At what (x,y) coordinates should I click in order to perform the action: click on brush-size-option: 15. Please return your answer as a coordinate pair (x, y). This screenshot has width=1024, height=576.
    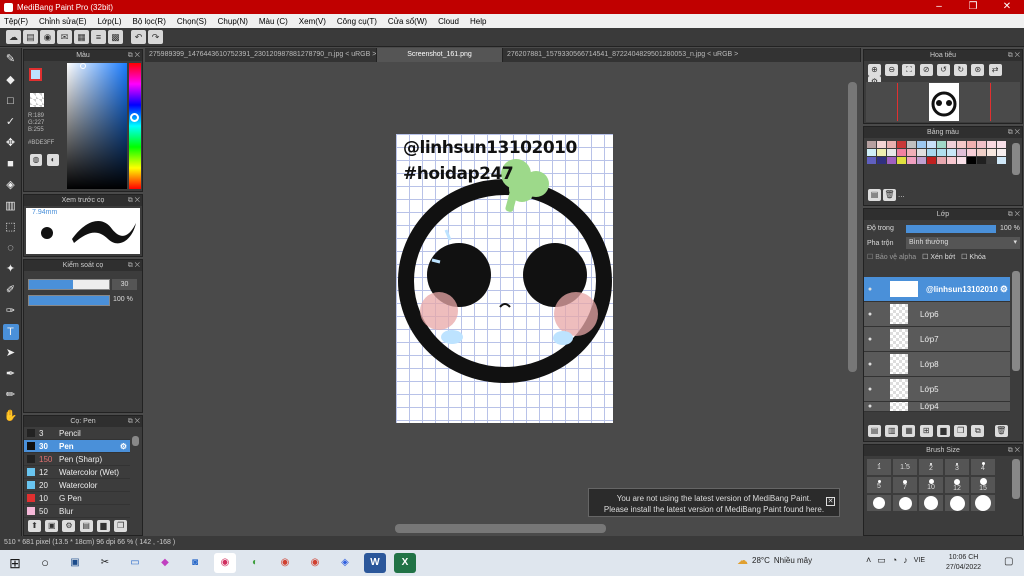
    Looking at the image, I should click on (983, 485).